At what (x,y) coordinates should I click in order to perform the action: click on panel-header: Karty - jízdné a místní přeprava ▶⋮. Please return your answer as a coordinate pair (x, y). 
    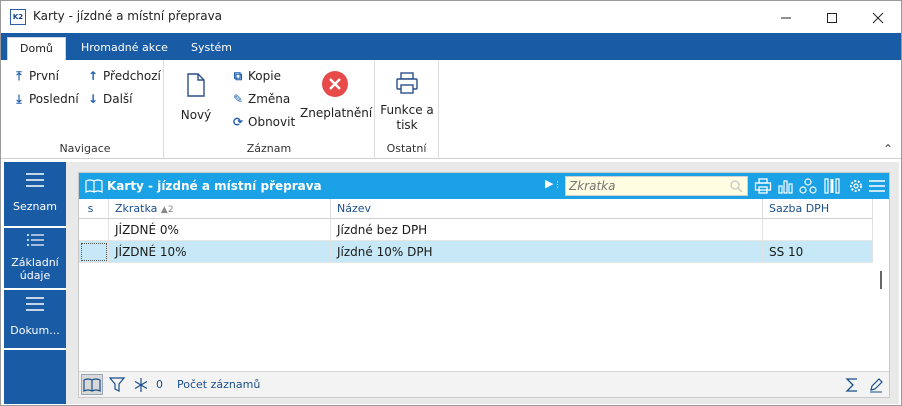
    Looking at the image, I should click on (484, 186).